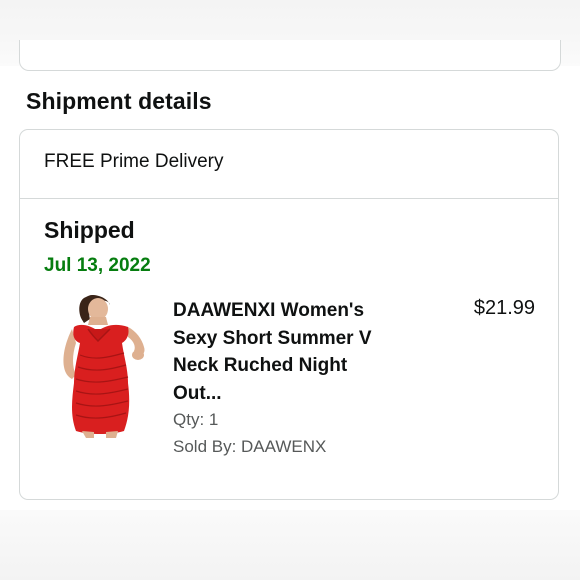 Image resolution: width=580 pixels, height=580 pixels. Describe the element at coordinates (104, 366) in the screenshot. I see `red-dress-icon` at that location.